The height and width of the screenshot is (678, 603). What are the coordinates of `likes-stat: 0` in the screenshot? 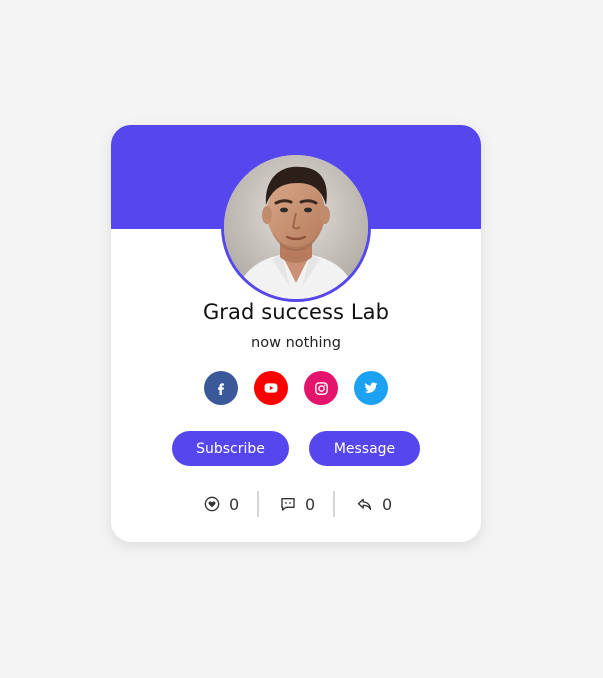 It's located at (221, 504).